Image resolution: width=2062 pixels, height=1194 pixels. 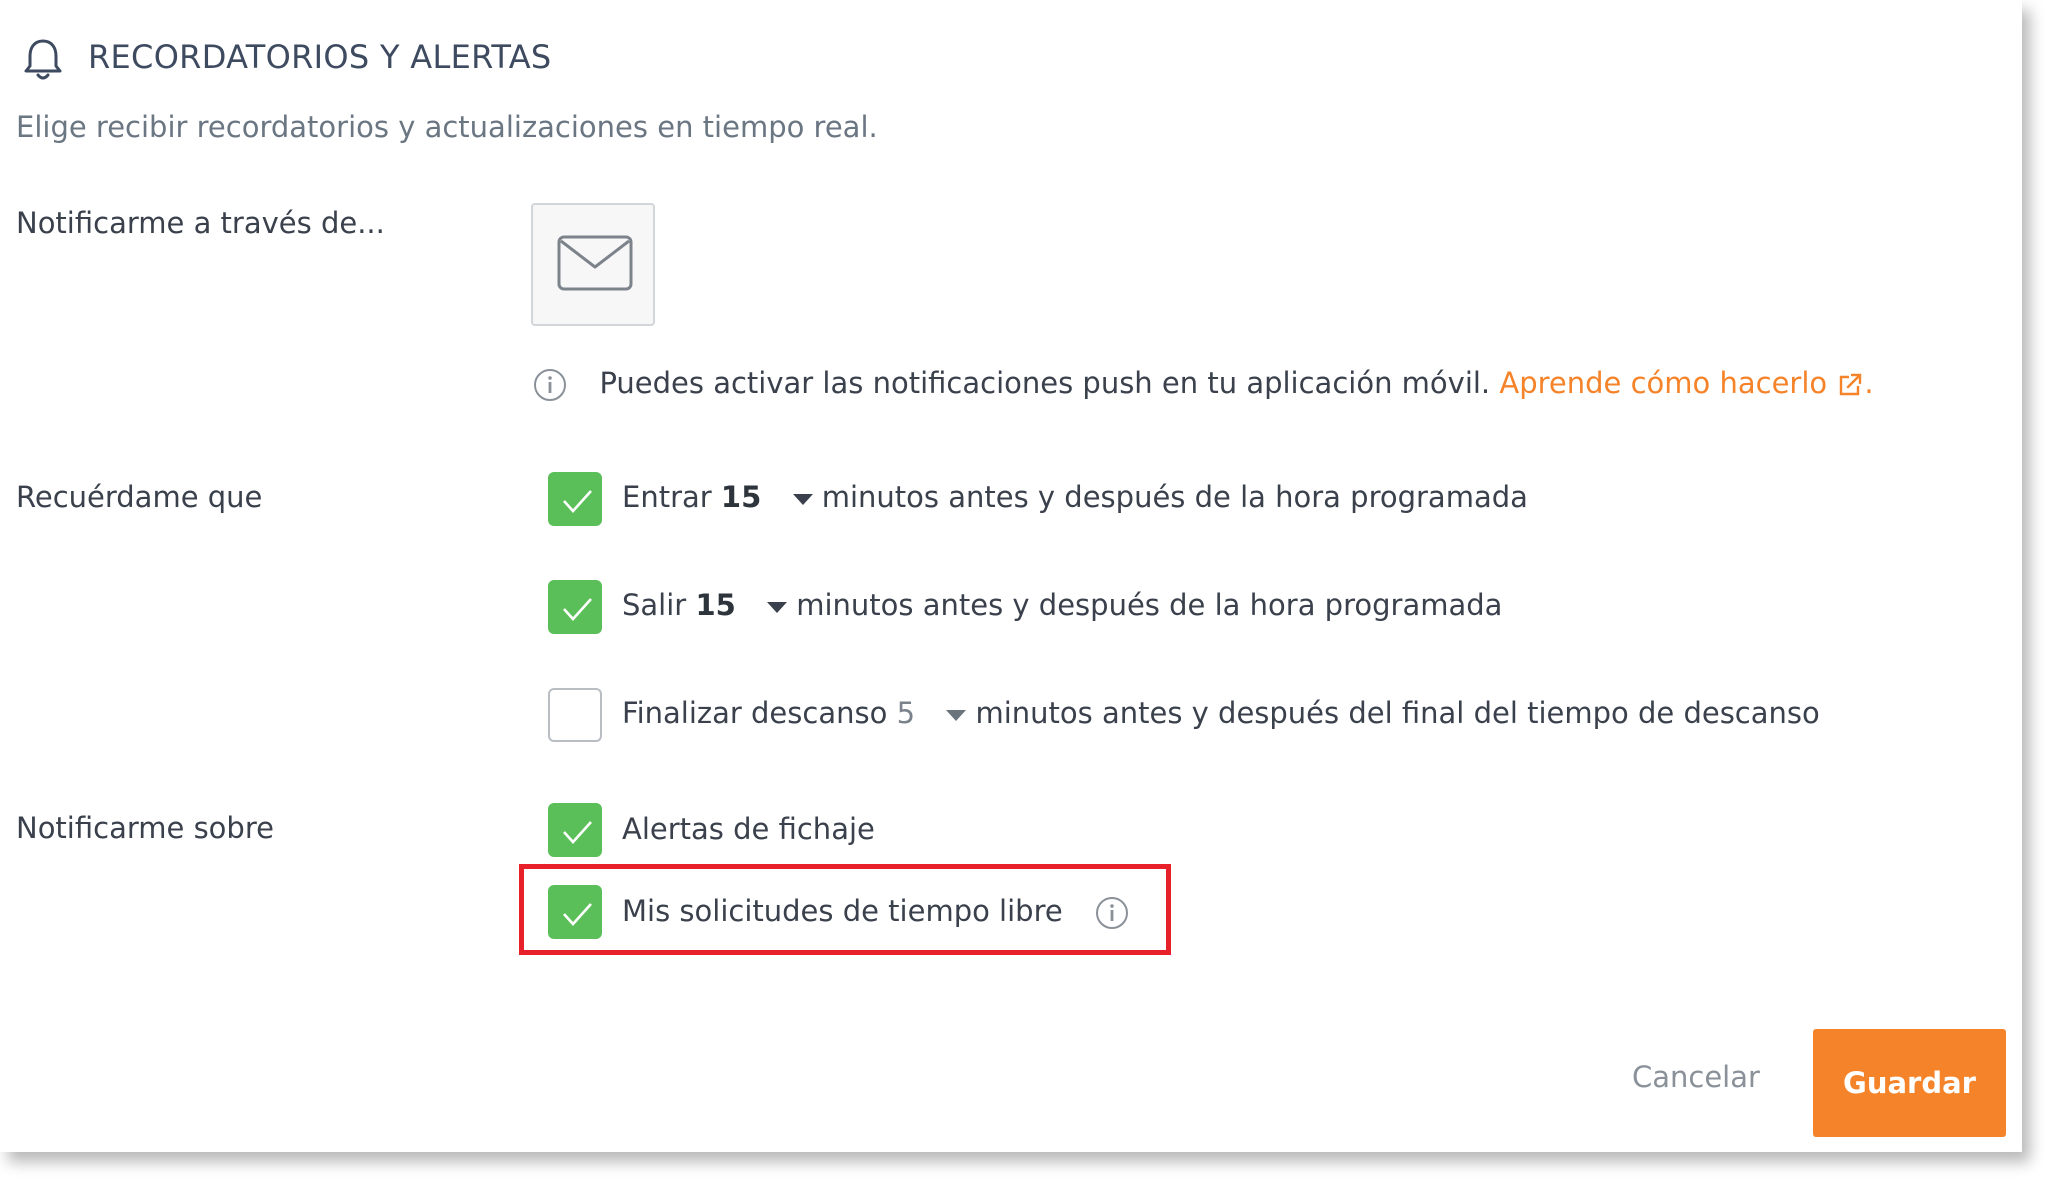 What do you see at coordinates (320, 57) in the screenshot?
I see `section-title: RECORDATORIOS Y ALERTAS` at bounding box center [320, 57].